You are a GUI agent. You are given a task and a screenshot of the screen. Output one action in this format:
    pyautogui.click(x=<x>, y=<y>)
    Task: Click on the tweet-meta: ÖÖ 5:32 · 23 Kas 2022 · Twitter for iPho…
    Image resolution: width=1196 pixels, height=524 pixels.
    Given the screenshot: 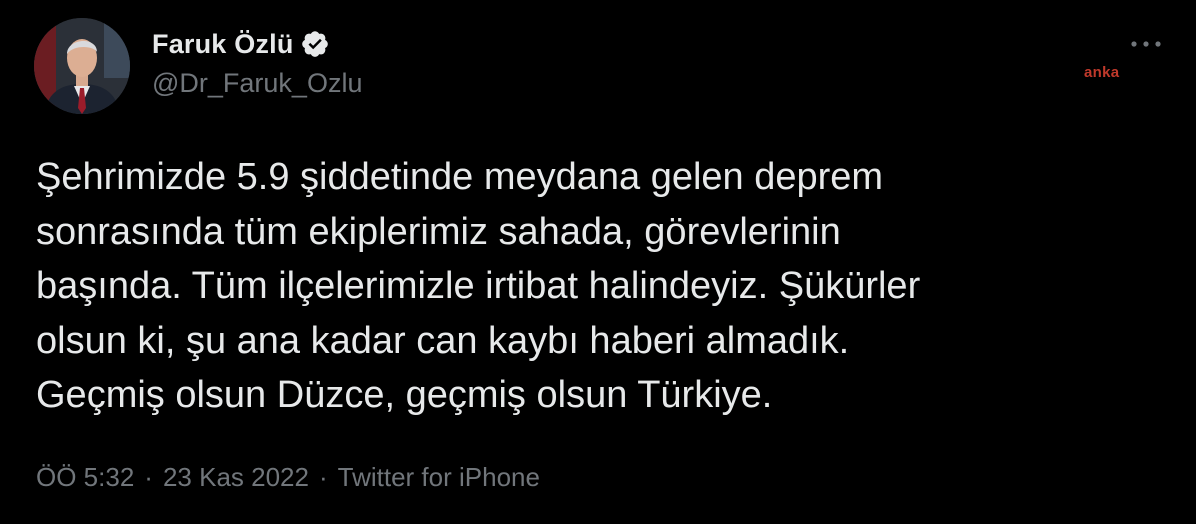 What is the action you would take?
    pyautogui.click(x=288, y=477)
    